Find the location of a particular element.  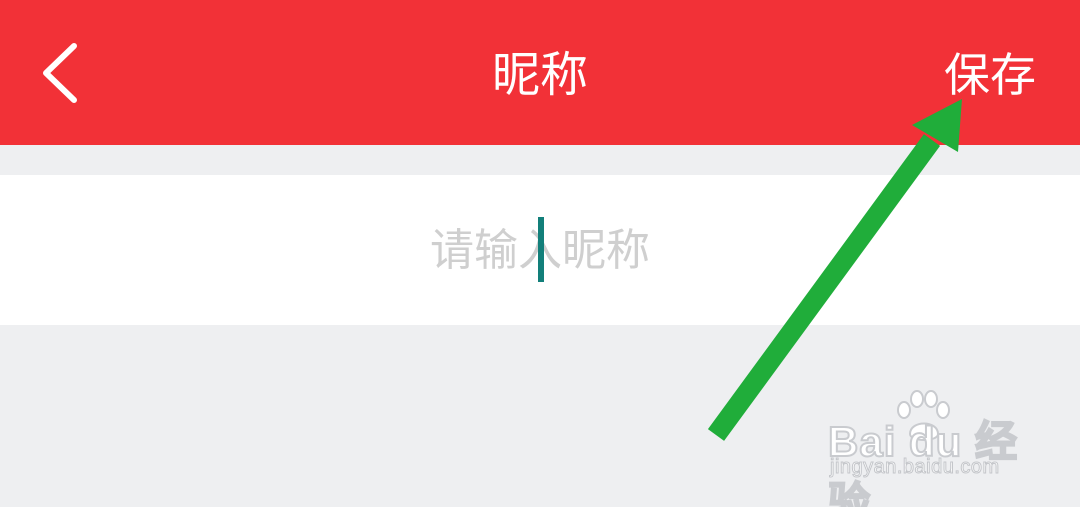

back-button is located at coordinates (60, 73).